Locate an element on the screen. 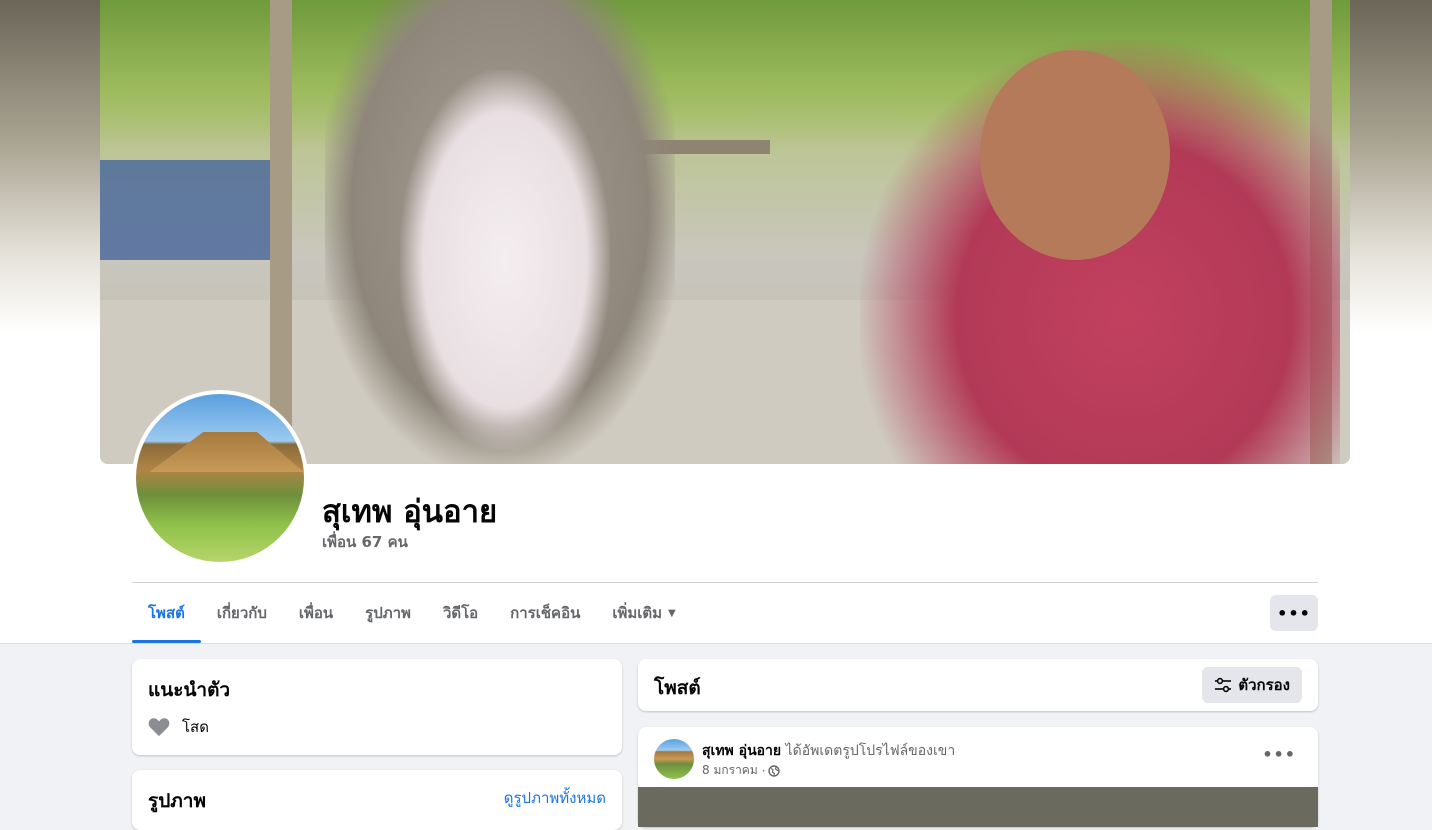 Image resolution: width=1432 pixels, height=830 pixels. intro-card: แนะนำตัว โสด is located at coordinates (377, 707).